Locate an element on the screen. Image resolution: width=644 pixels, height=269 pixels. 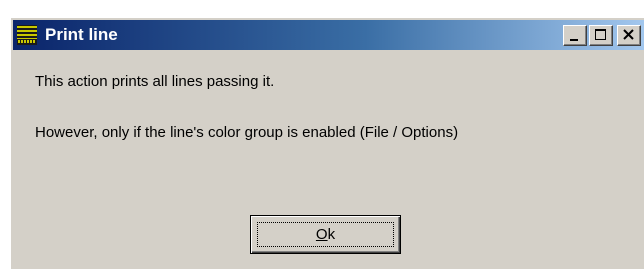
message-line-1: This action prints all lines passing it. is located at coordinates (155, 81).